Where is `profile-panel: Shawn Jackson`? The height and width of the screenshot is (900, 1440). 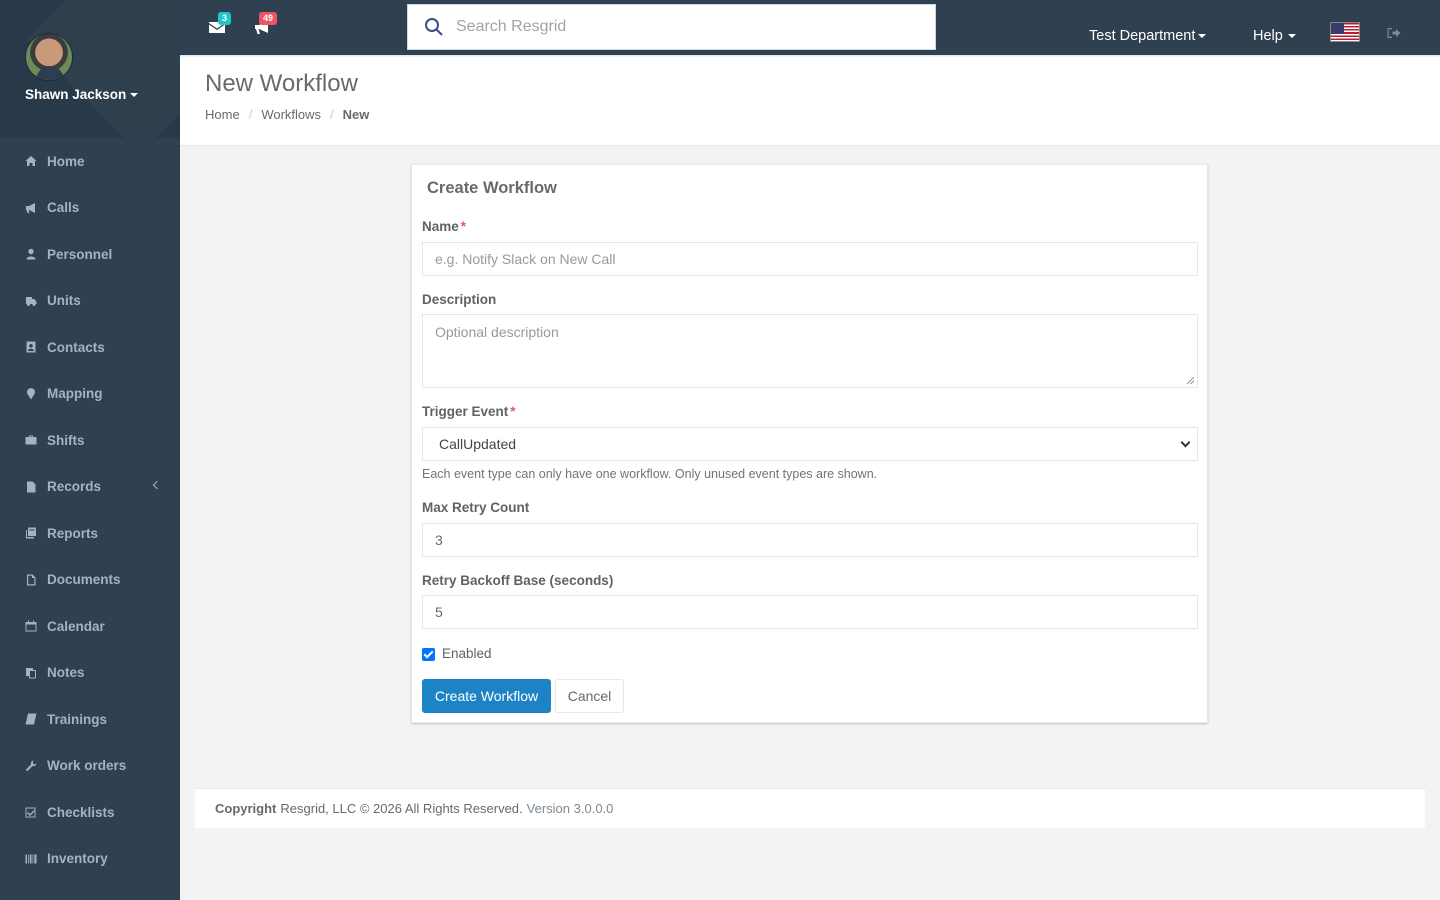 profile-panel: Shawn Jackson is located at coordinates (90, 69).